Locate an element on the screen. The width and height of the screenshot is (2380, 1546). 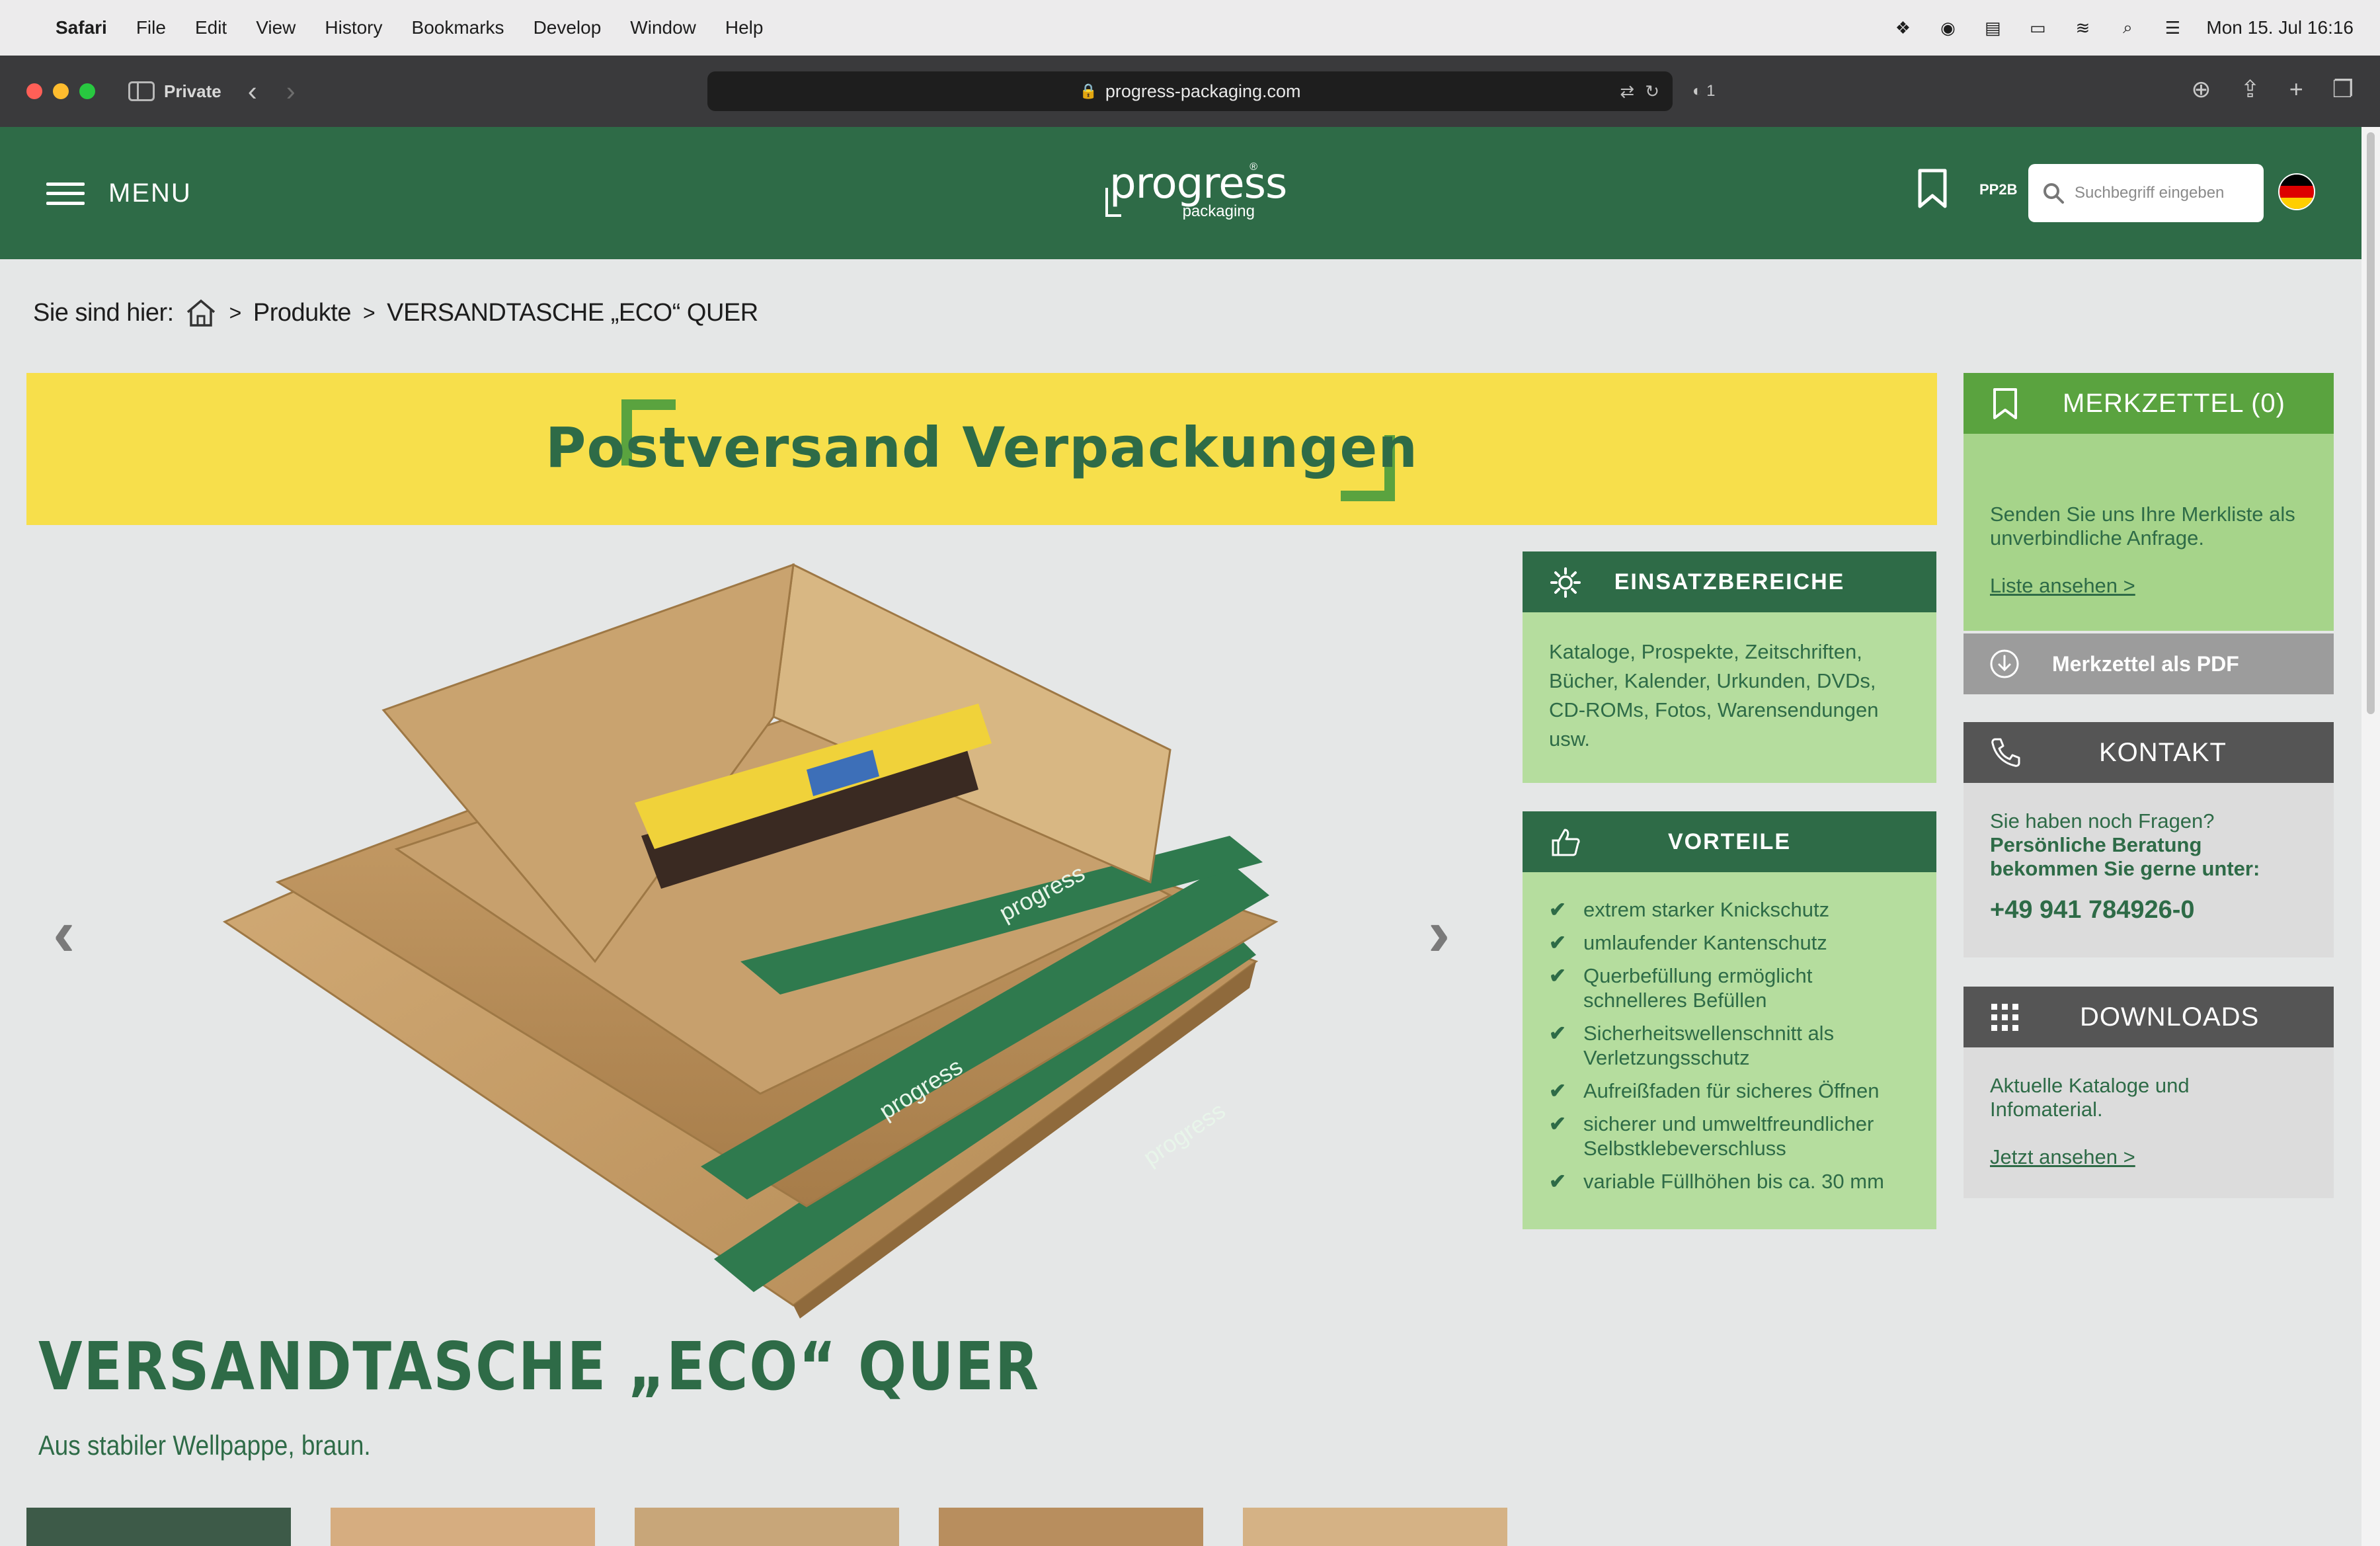
menu-label: MENU is located at coordinates (150, 193).